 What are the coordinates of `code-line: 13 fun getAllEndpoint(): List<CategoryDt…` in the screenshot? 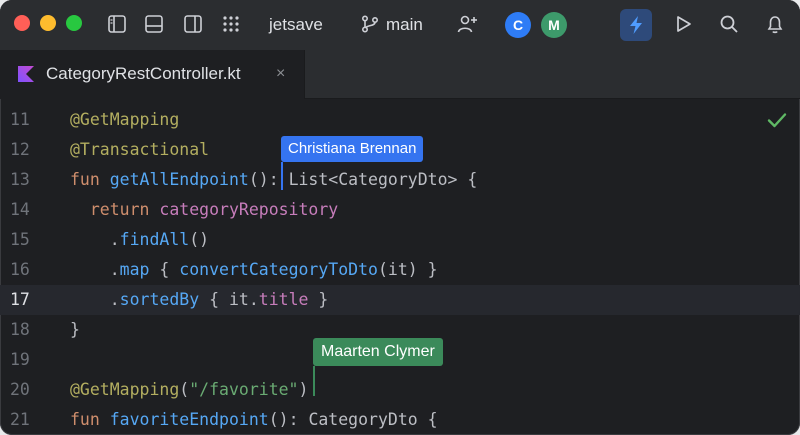 It's located at (400, 180).